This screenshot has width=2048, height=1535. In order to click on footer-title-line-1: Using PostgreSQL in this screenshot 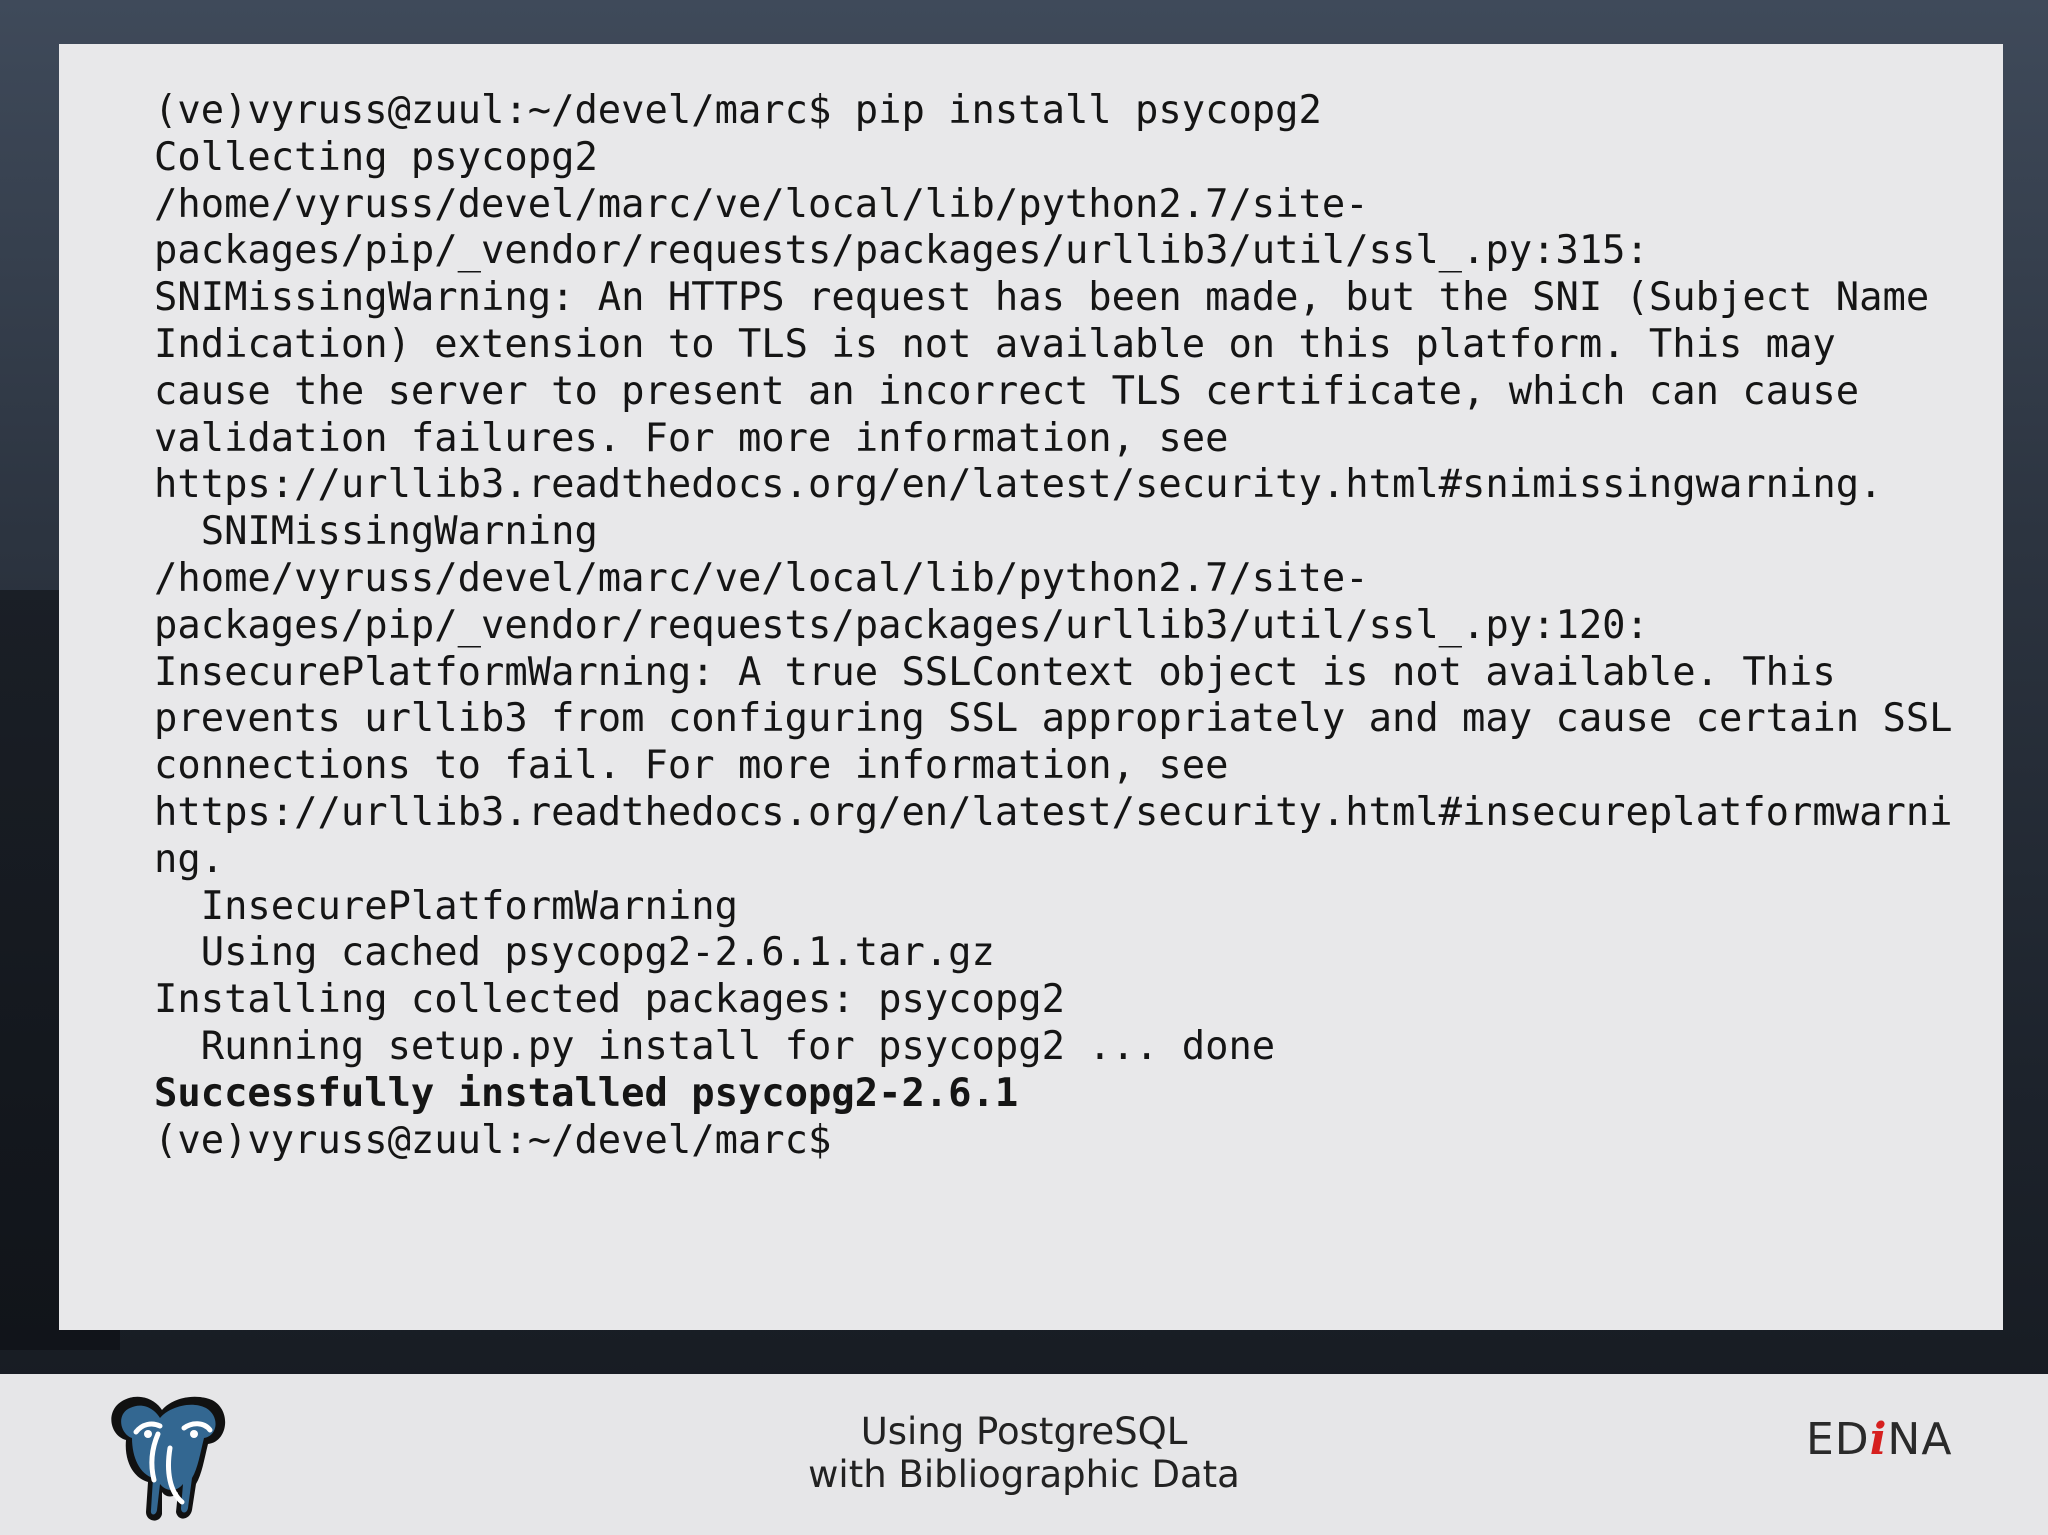, I will do `click(1024, 1431)`.